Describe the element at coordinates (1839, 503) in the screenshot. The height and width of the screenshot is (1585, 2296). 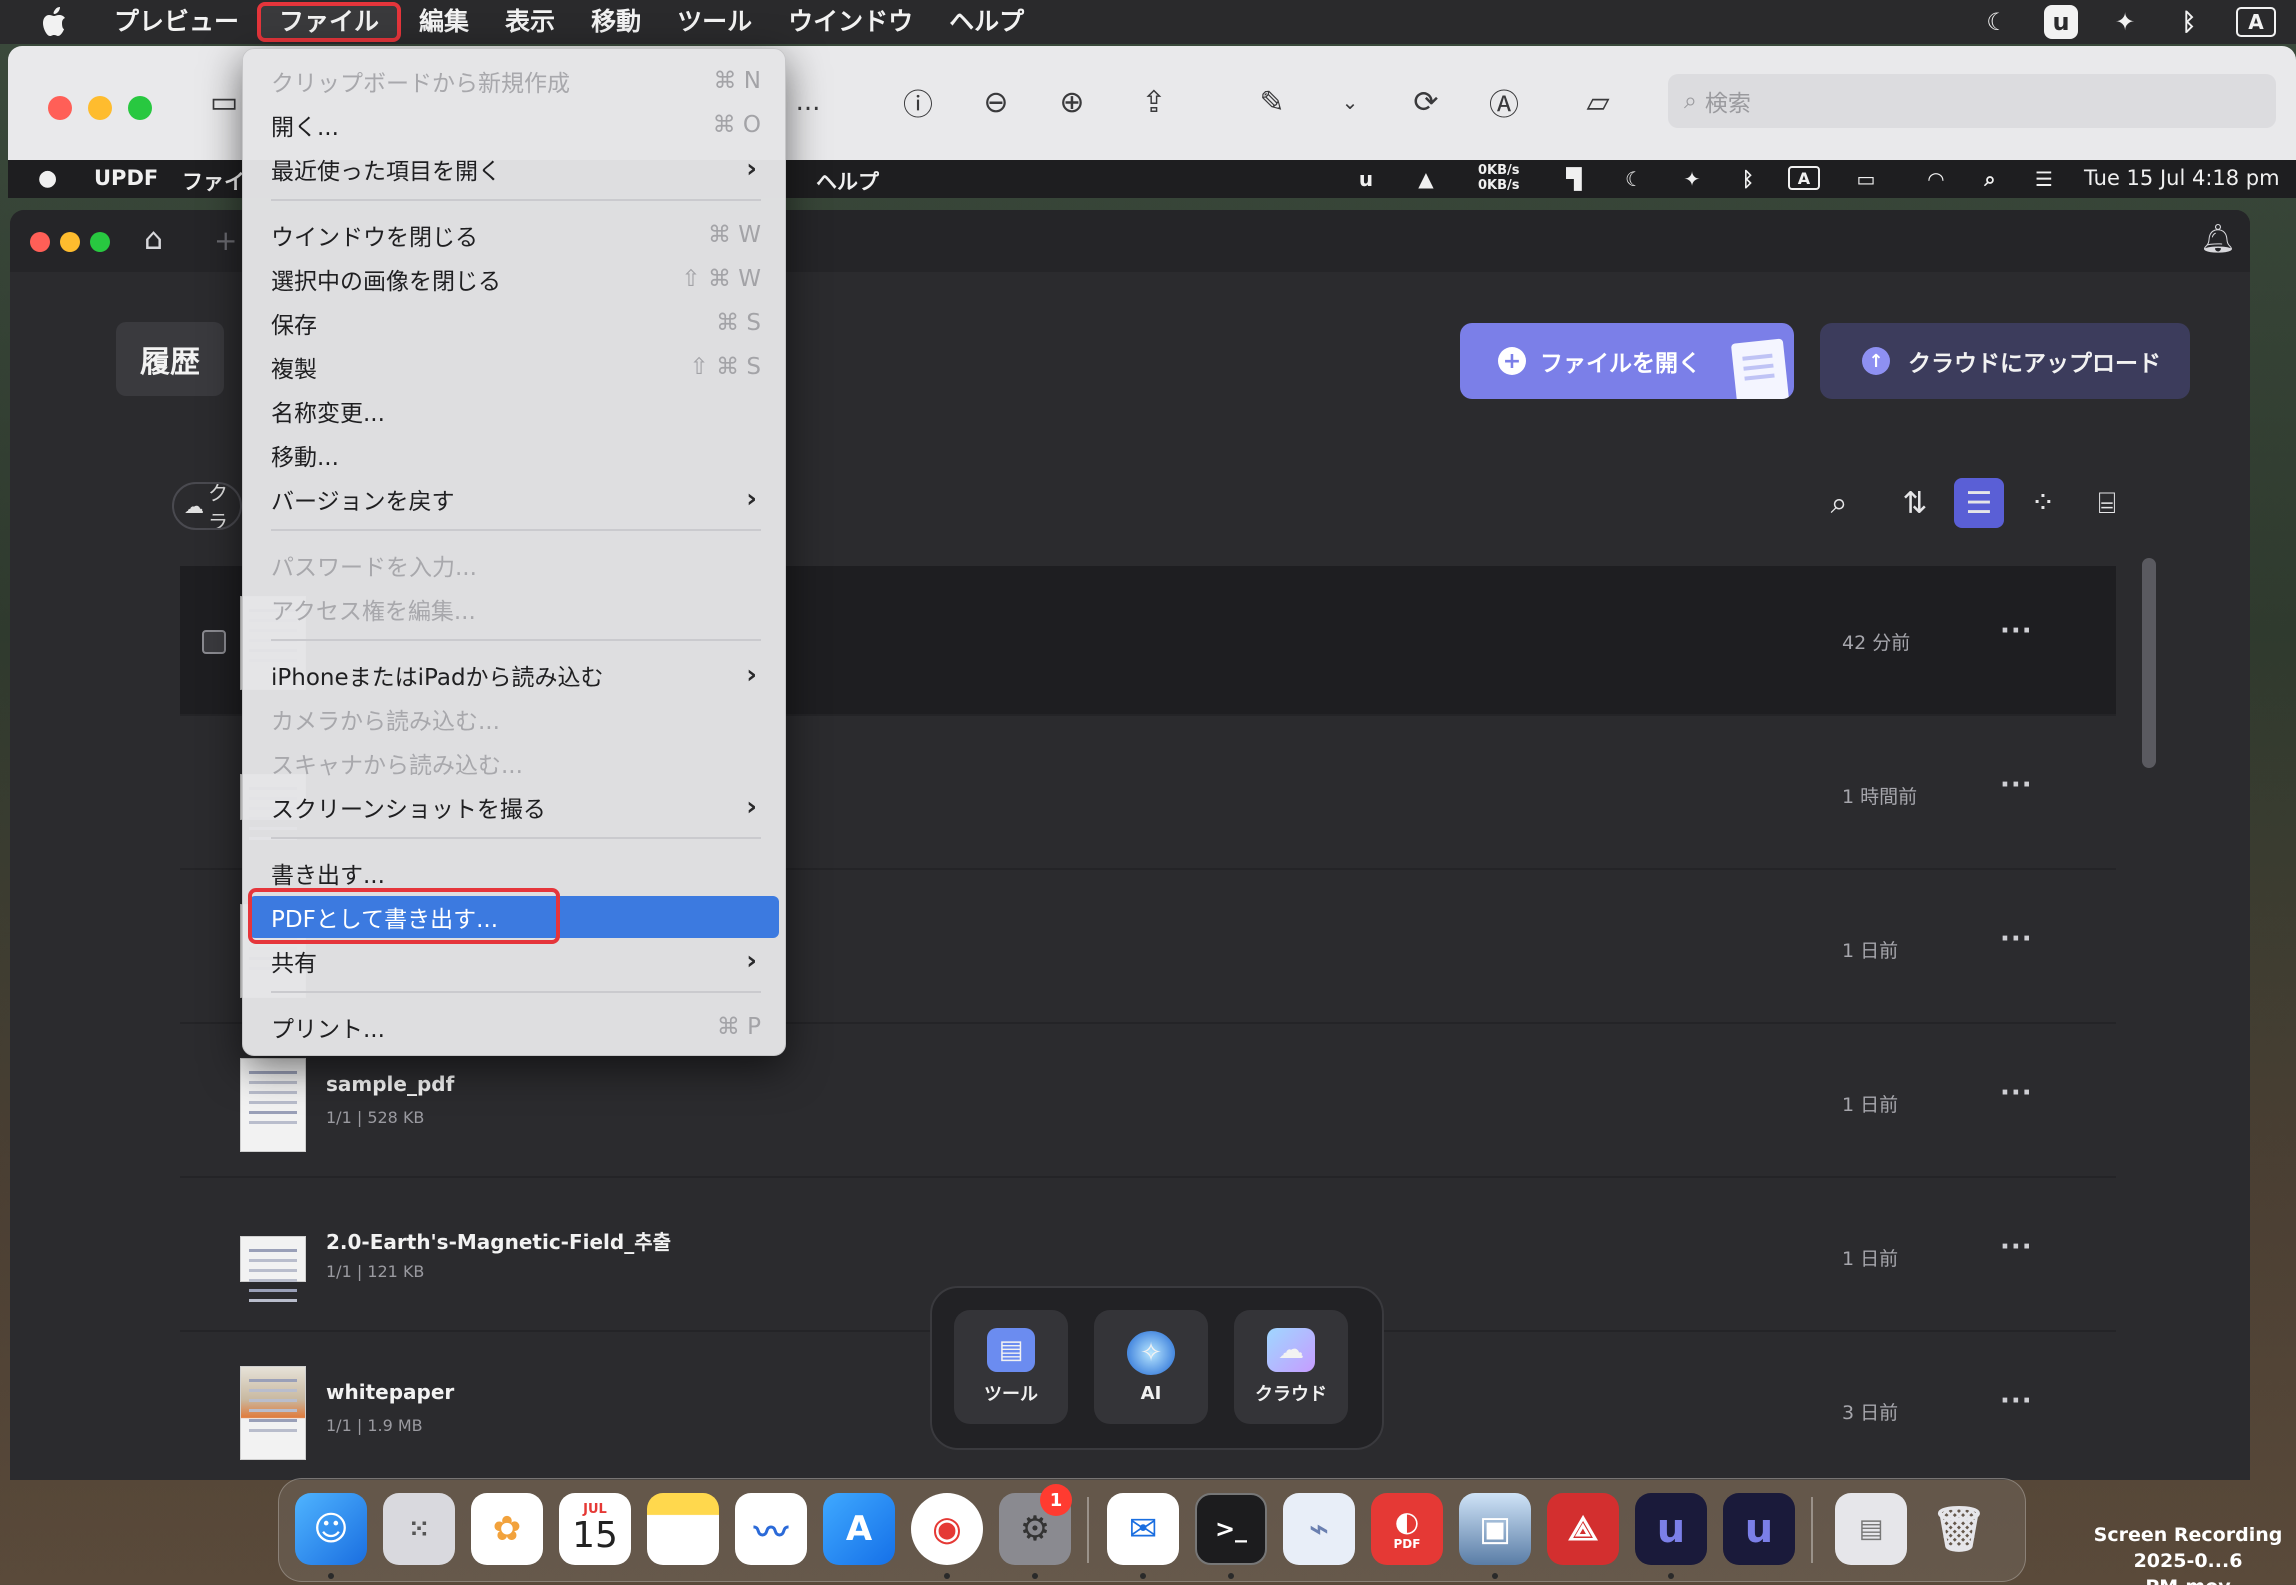
I see `search-files-icon: ⌕` at that location.